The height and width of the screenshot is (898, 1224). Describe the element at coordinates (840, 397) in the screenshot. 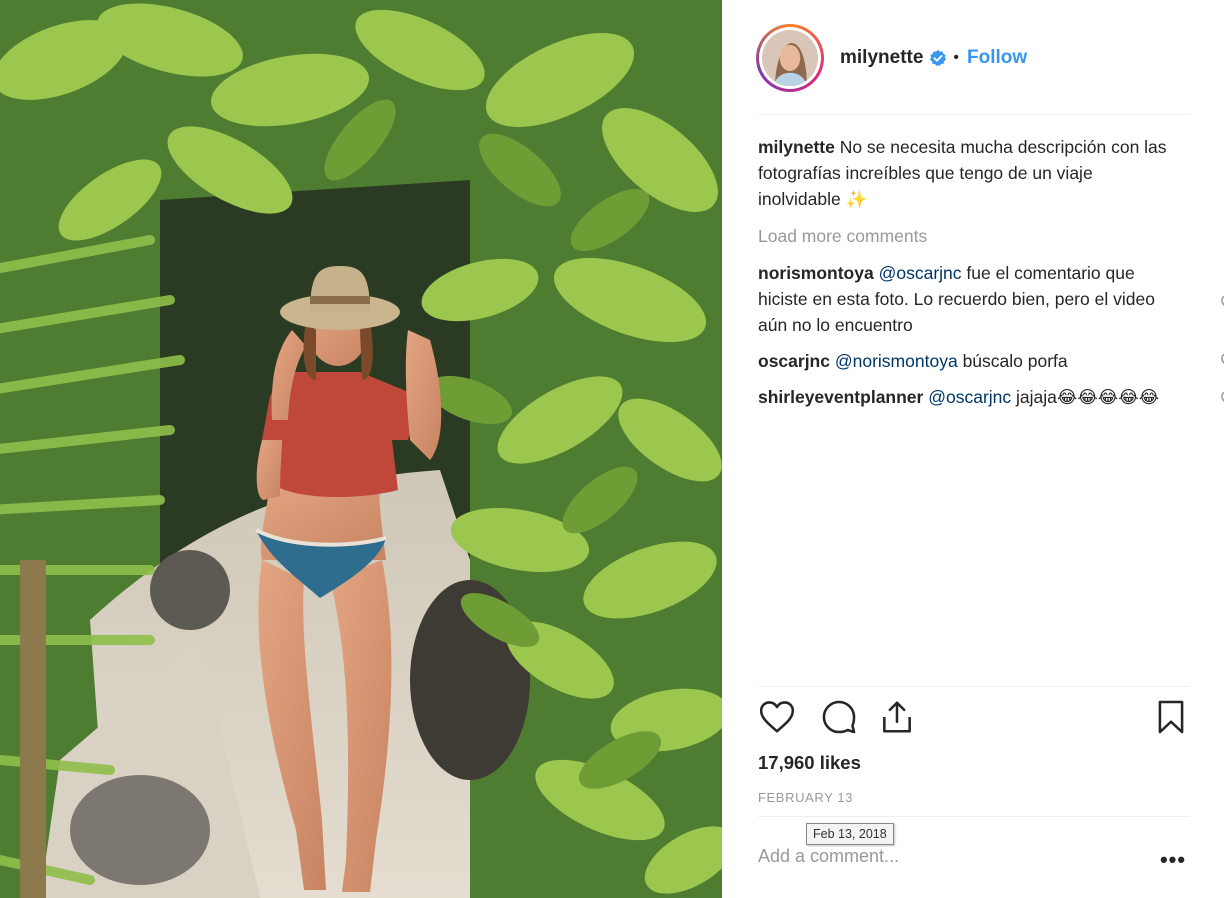

I see `comment-author: shirleyeventplanner` at that location.